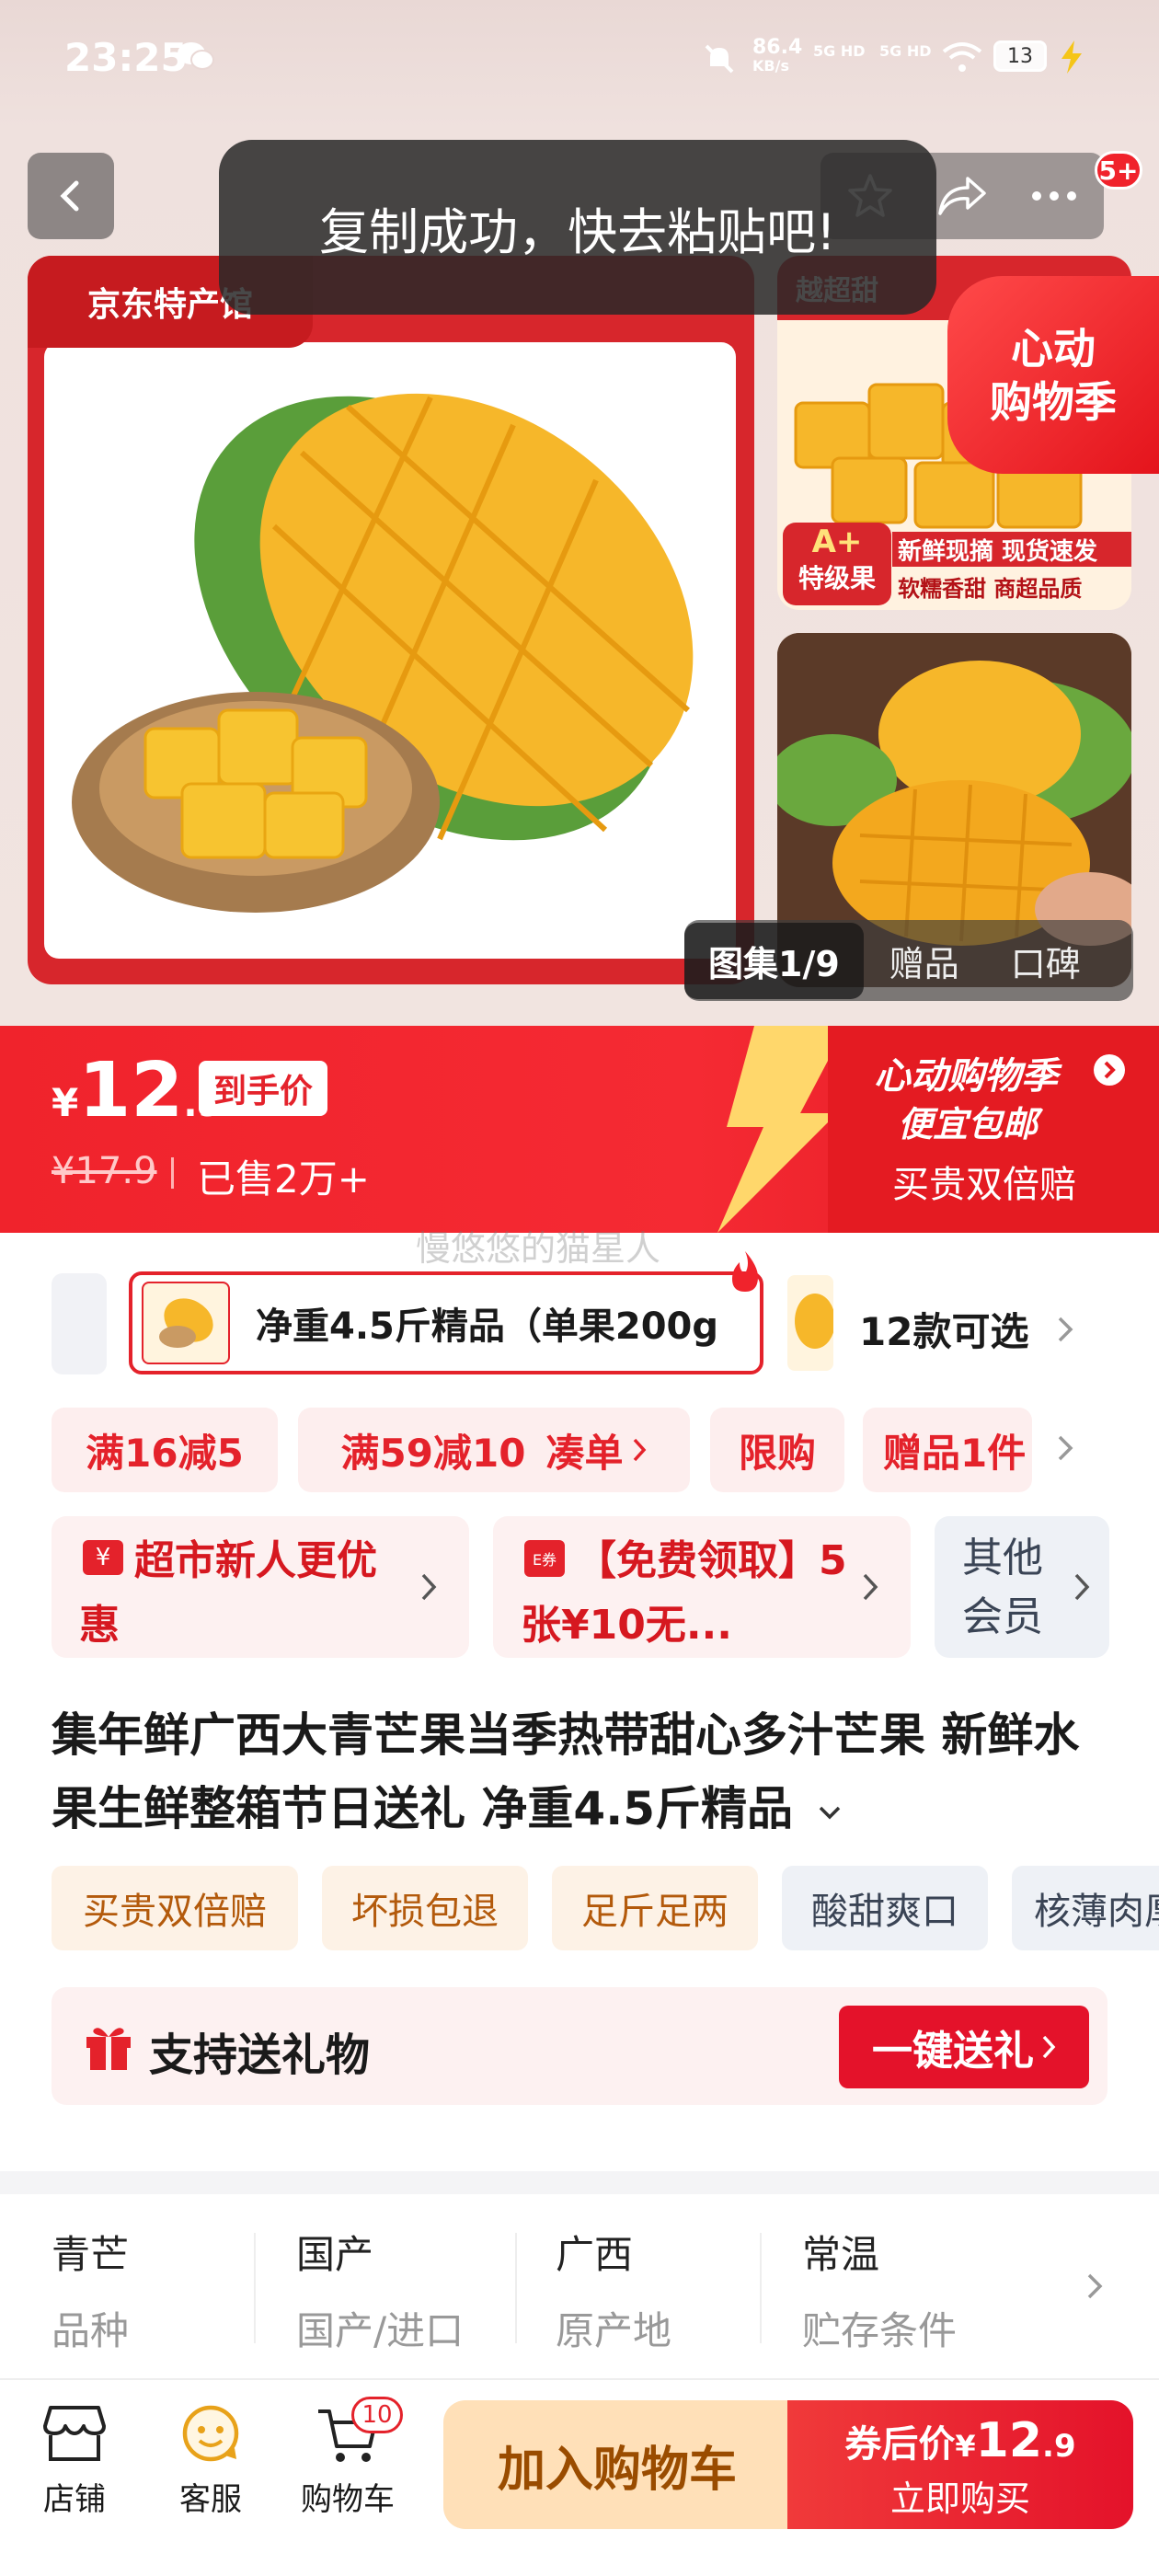 The height and width of the screenshot is (2576, 1159). I want to click on message-badge: 5+, so click(1118, 170).